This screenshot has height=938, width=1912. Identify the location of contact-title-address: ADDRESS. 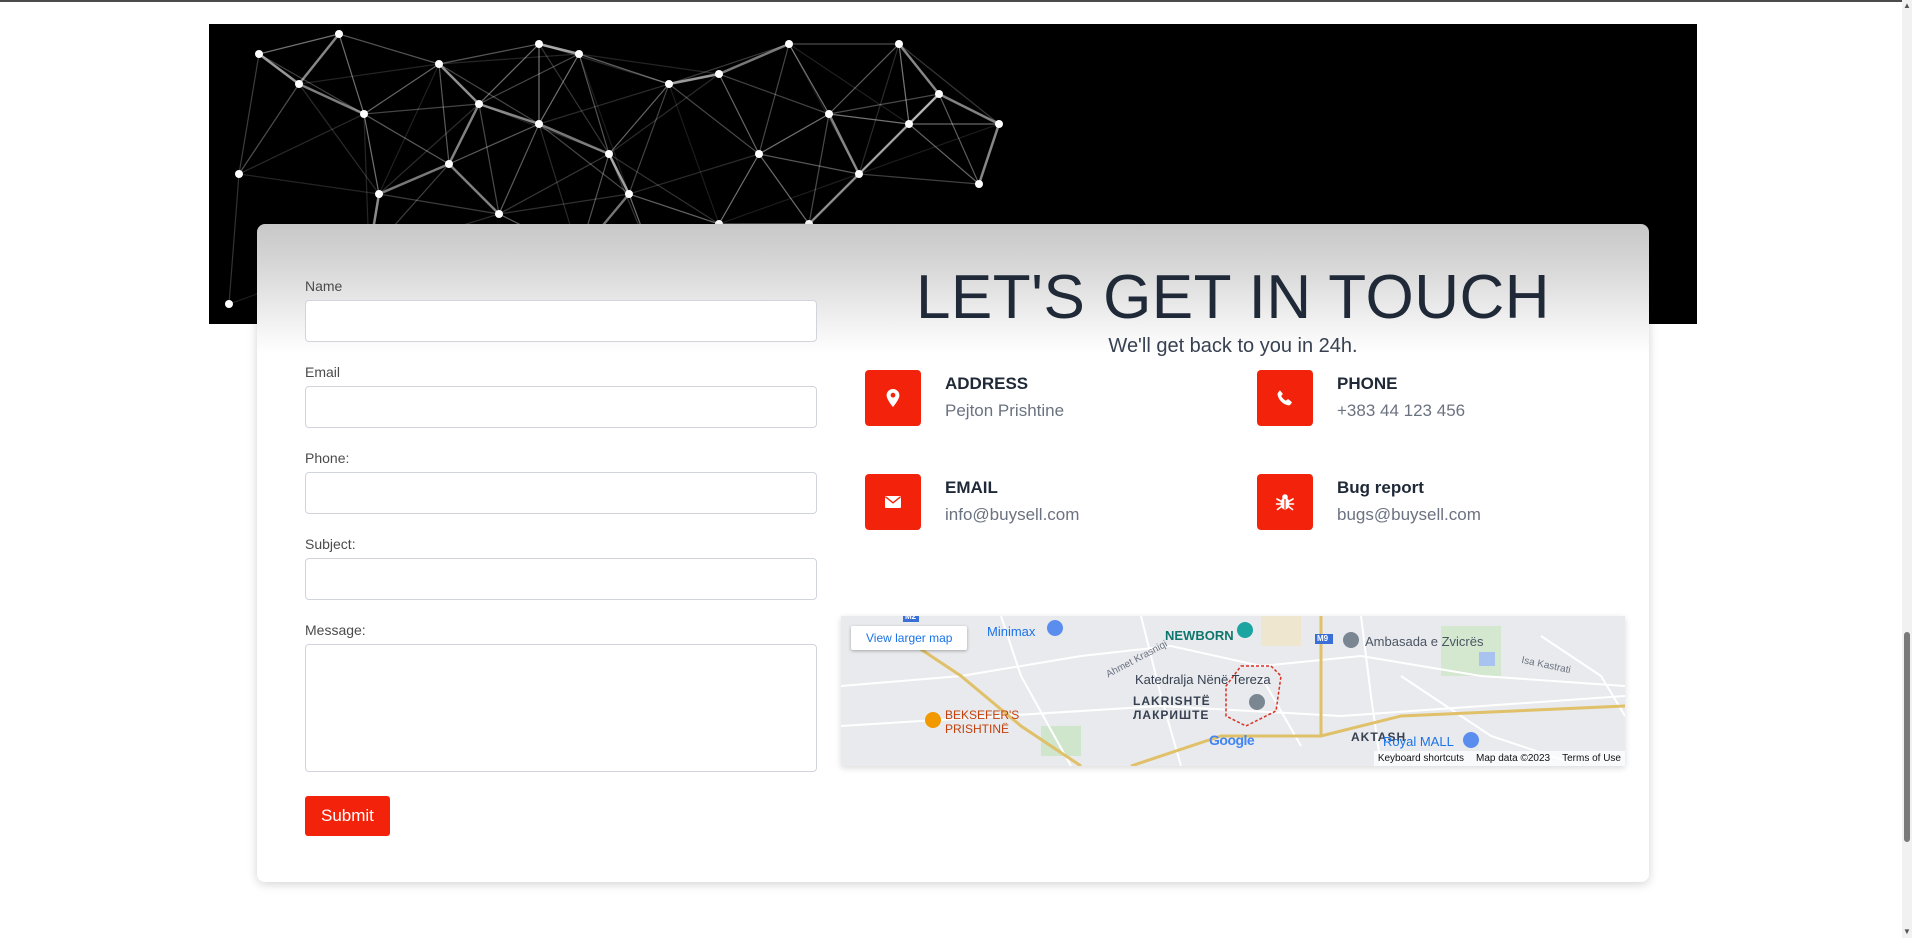
(987, 383).